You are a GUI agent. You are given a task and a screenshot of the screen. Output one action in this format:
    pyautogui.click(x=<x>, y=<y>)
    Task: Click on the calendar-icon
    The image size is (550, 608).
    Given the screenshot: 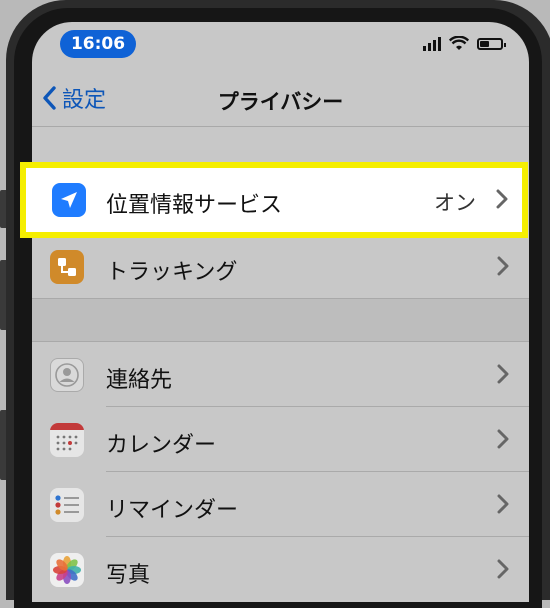 What is the action you would take?
    pyautogui.click(x=67, y=440)
    